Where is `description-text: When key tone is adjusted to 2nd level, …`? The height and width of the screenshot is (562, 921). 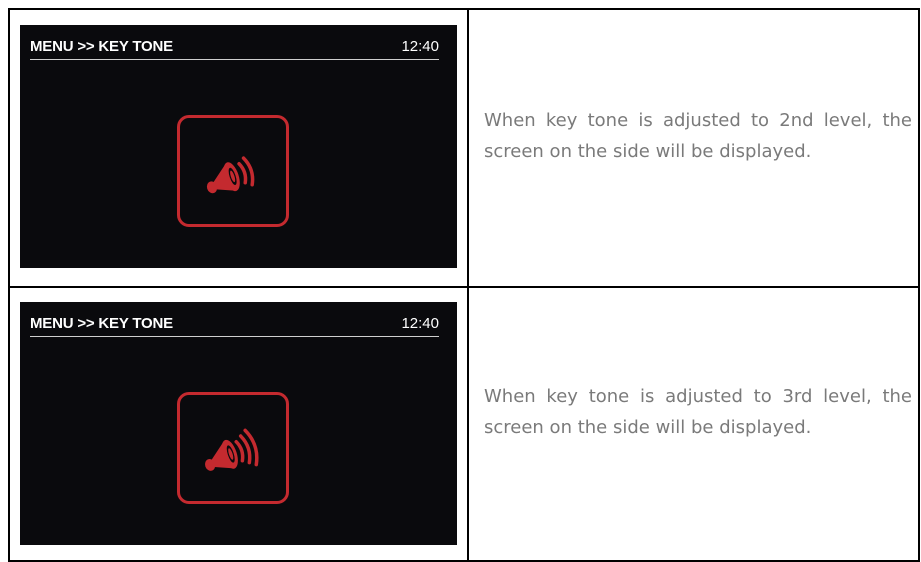
description-text: When key tone is adjusted to 2nd level, … is located at coordinates (698, 136).